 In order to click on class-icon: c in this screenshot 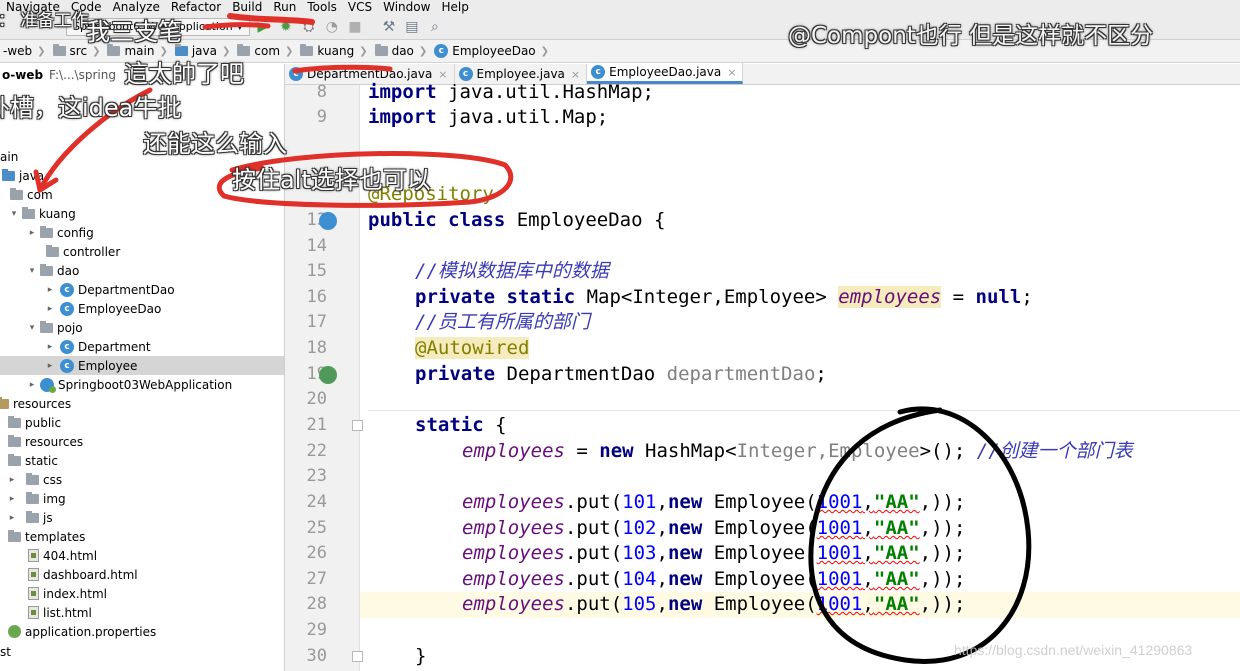, I will do `click(296, 74)`.